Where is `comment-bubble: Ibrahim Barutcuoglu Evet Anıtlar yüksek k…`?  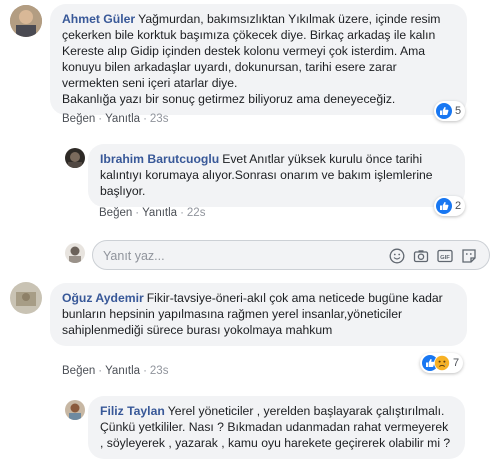
comment-bubble: Ibrahim Barutcuoglu Evet Anıtlar yüksek k… is located at coordinates (276, 175).